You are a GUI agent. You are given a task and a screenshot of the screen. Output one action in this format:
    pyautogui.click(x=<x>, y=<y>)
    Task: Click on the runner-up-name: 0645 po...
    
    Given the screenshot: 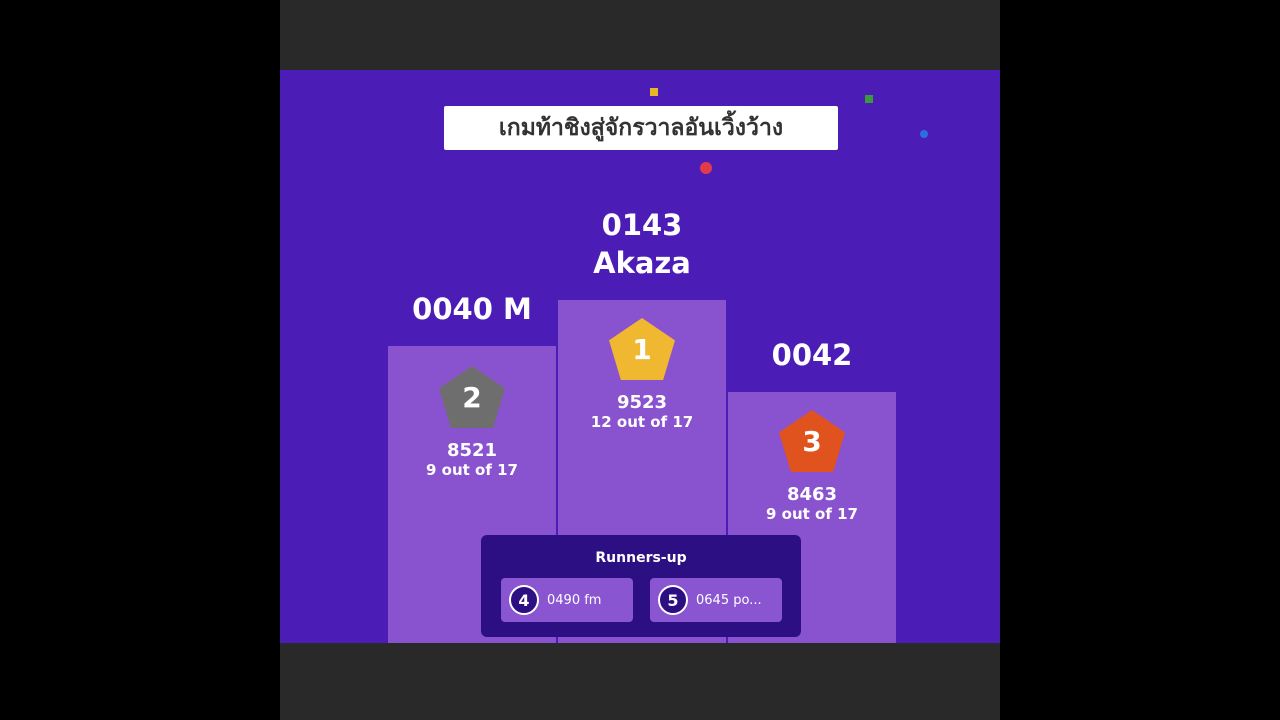 What is the action you would take?
    pyautogui.click(x=729, y=600)
    